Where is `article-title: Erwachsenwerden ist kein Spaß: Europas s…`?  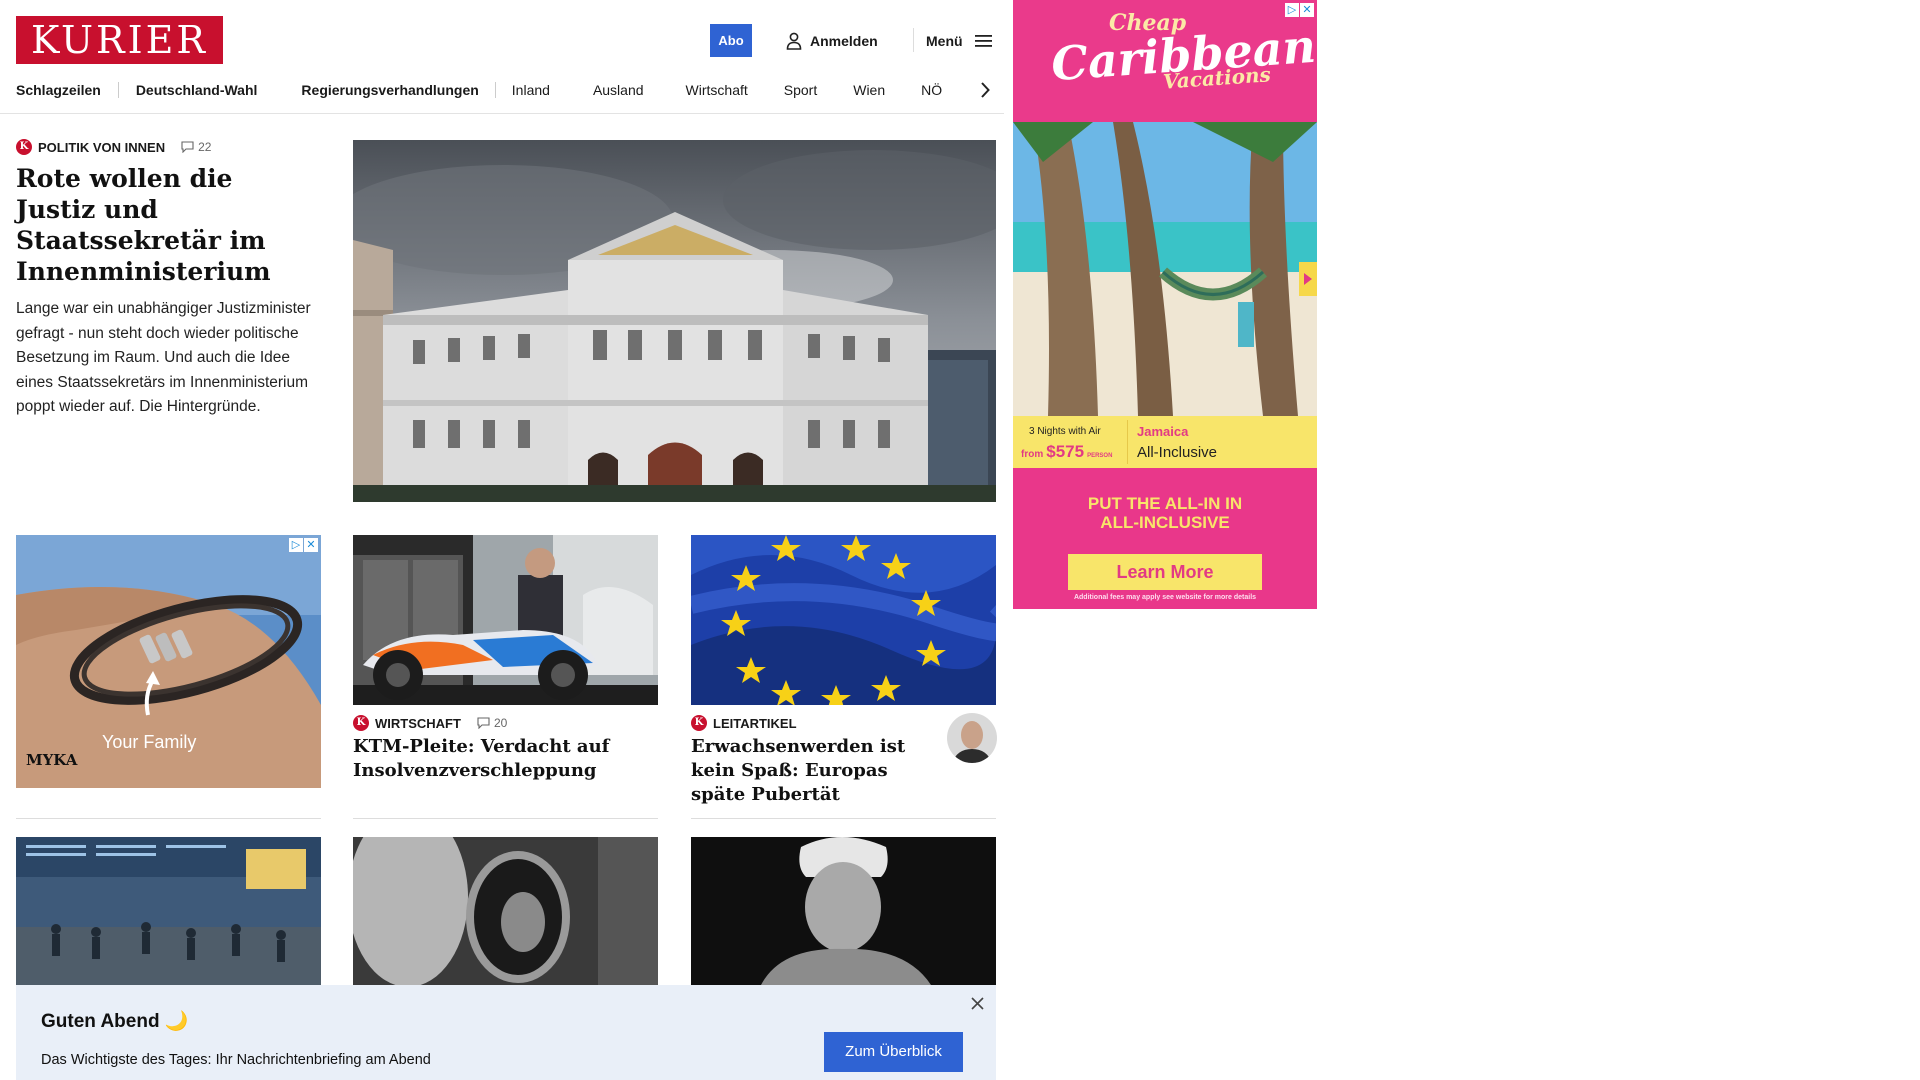
article-title: Erwachsenwerden ist kein Spaß: Europas s… is located at coordinates (813, 771).